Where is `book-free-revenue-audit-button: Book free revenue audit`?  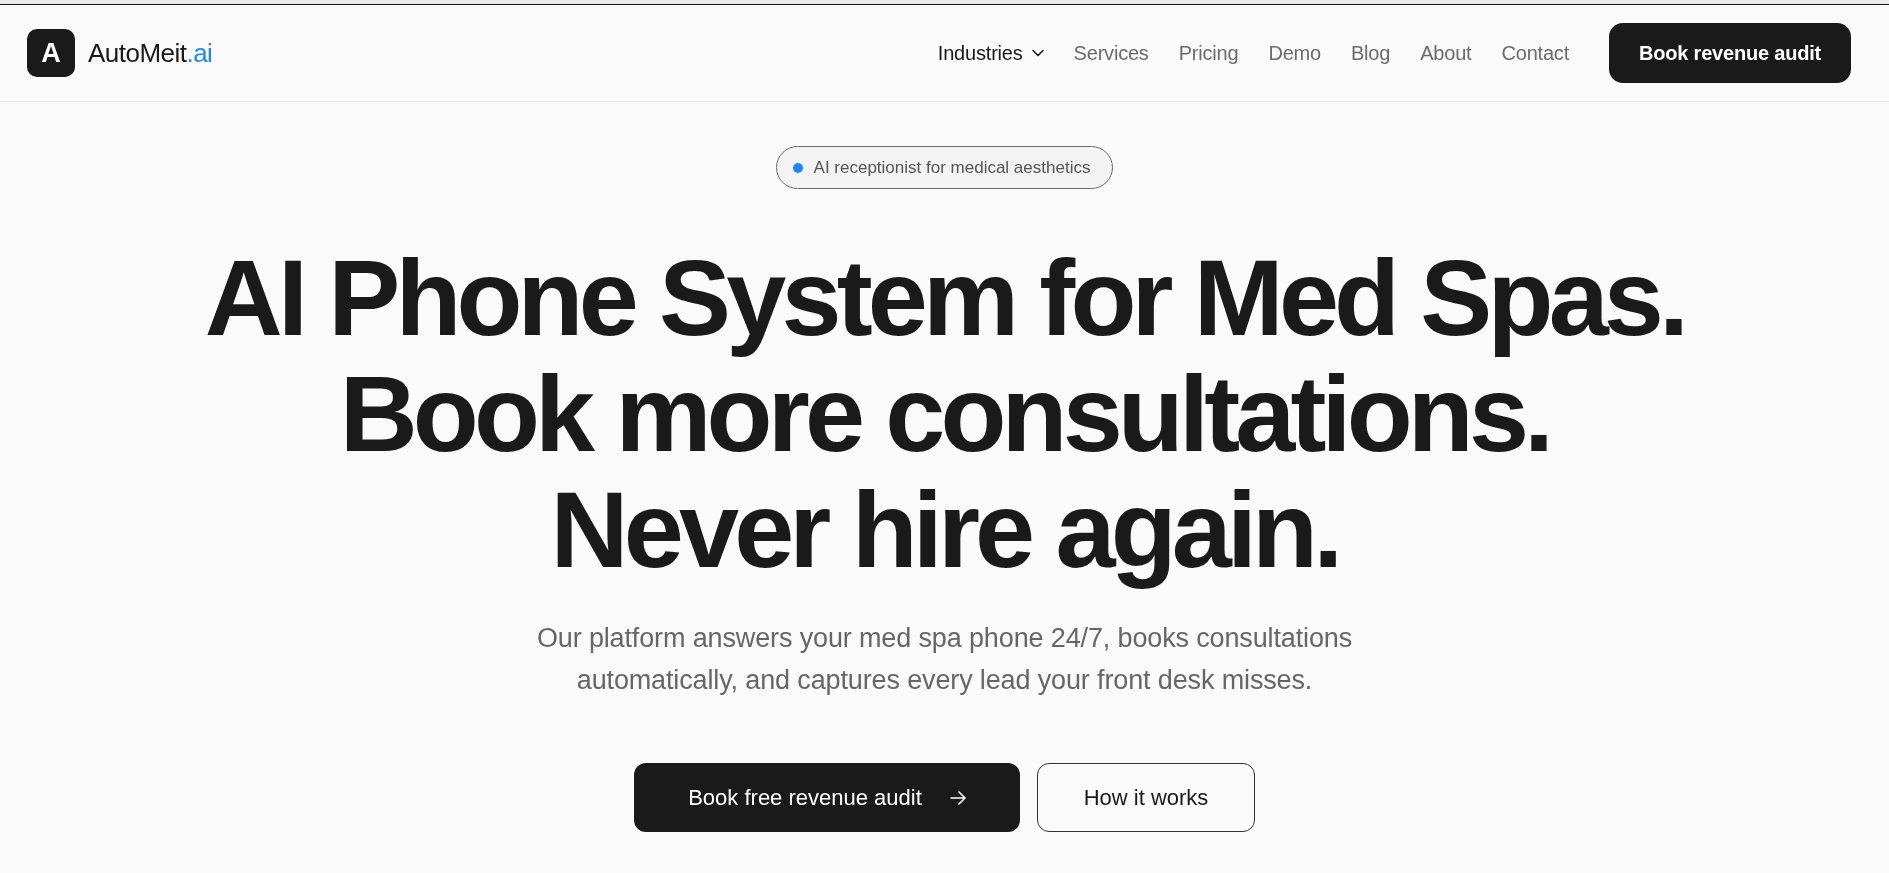
book-free-revenue-audit-button: Book free revenue audit is located at coordinates (827, 797).